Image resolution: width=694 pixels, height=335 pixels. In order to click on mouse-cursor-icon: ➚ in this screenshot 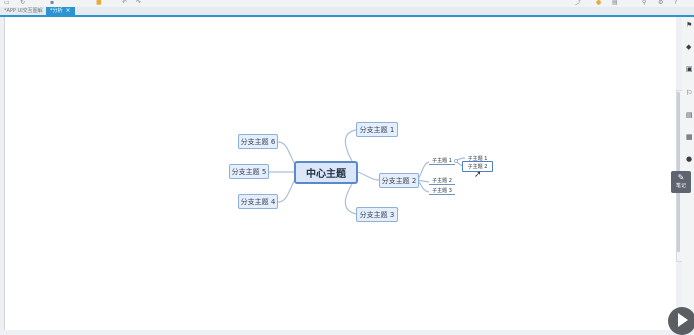, I will do `click(478, 175)`.